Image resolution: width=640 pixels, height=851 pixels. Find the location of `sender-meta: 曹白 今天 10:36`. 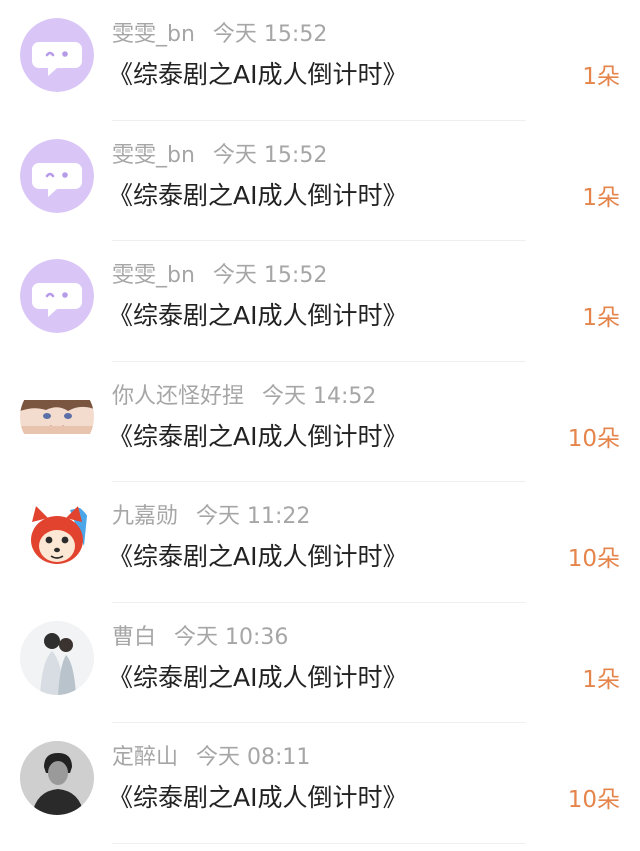

sender-meta: 曹白 今天 10:36 is located at coordinates (200, 638).